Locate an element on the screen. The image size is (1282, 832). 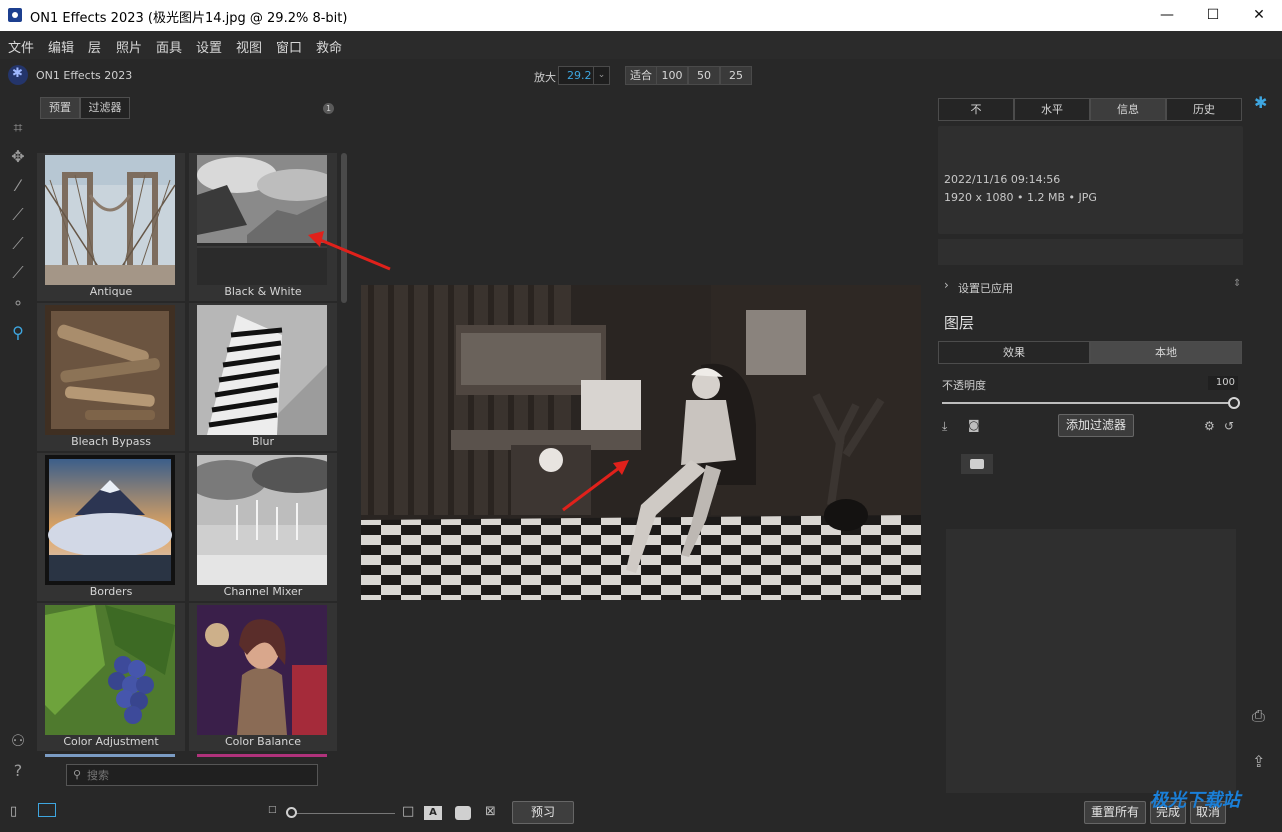
thumbnail-size-handle is located at coordinates (291, 812).